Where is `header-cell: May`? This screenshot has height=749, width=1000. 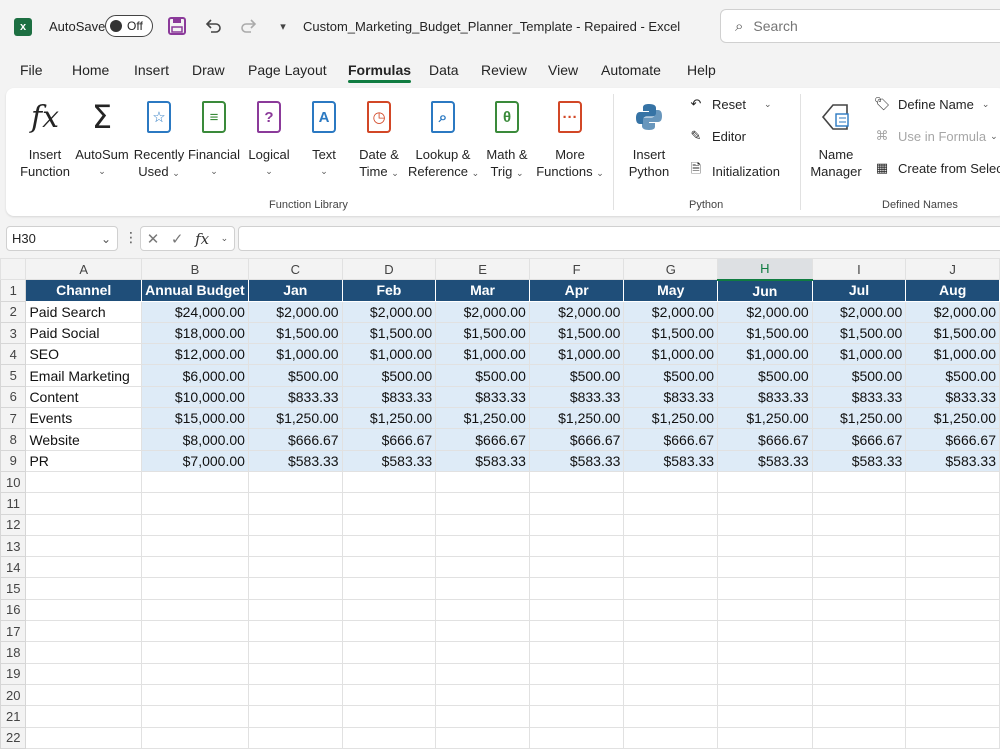 header-cell: May is located at coordinates (671, 290).